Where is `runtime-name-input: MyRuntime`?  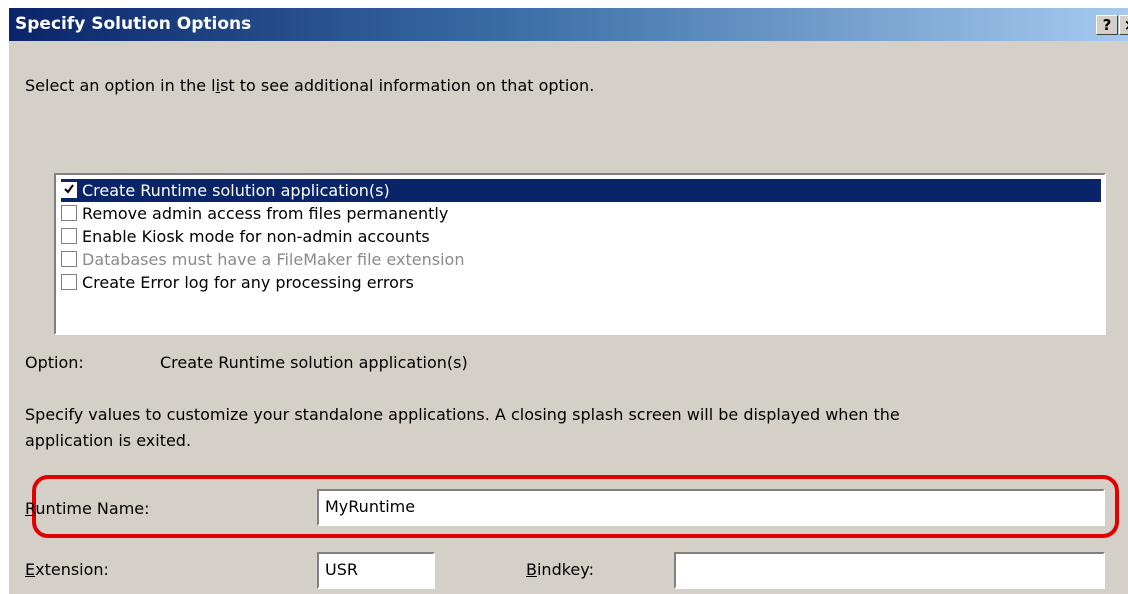
runtime-name-input: MyRuntime is located at coordinates (711, 507).